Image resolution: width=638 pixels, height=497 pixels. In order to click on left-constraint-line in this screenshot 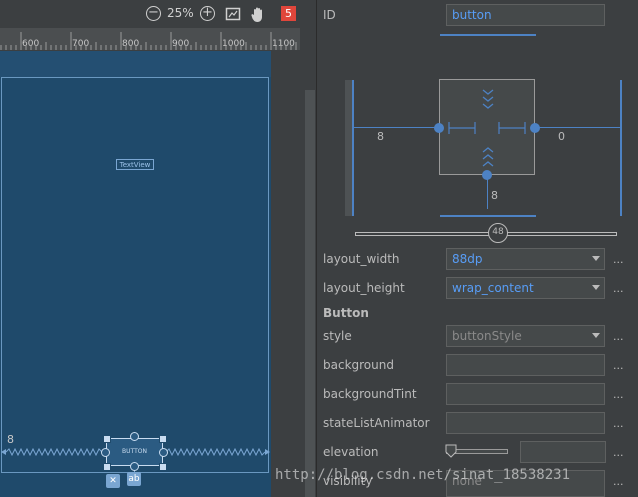, I will do `click(397, 127)`.